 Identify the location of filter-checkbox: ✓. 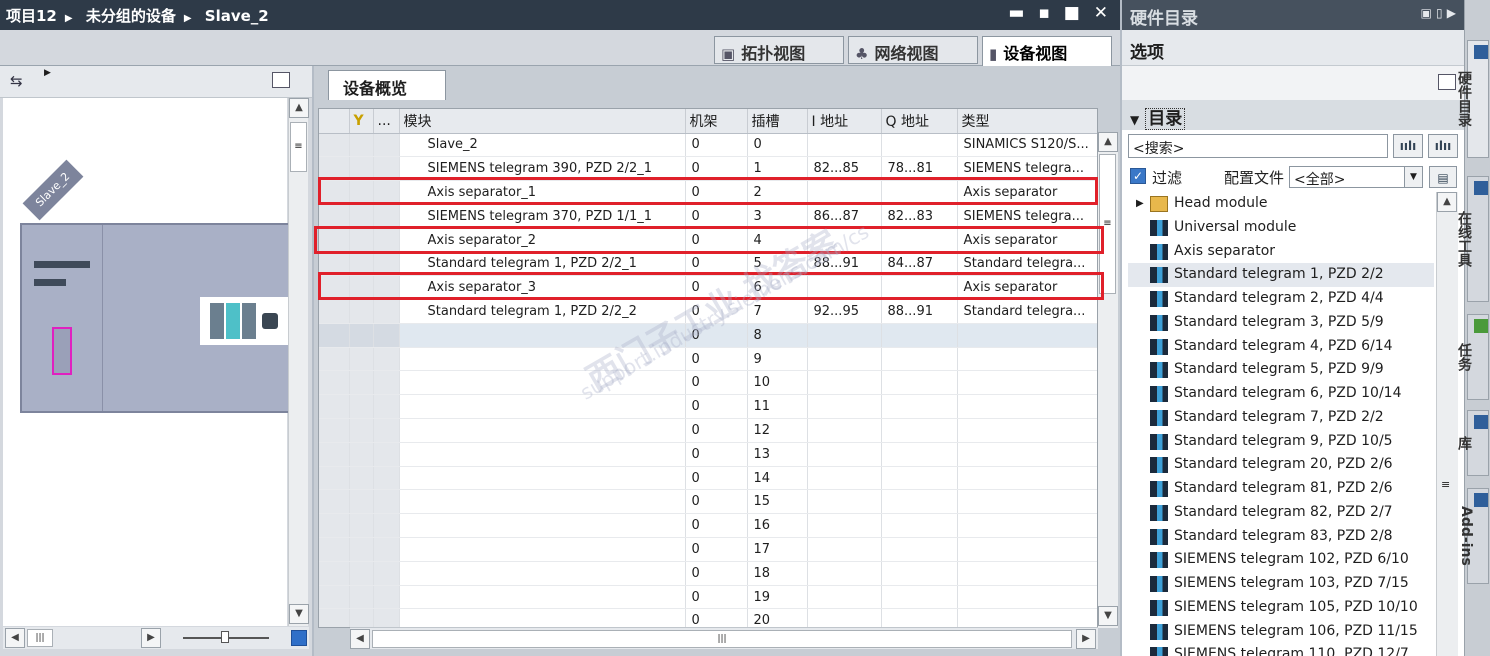
(1138, 176).